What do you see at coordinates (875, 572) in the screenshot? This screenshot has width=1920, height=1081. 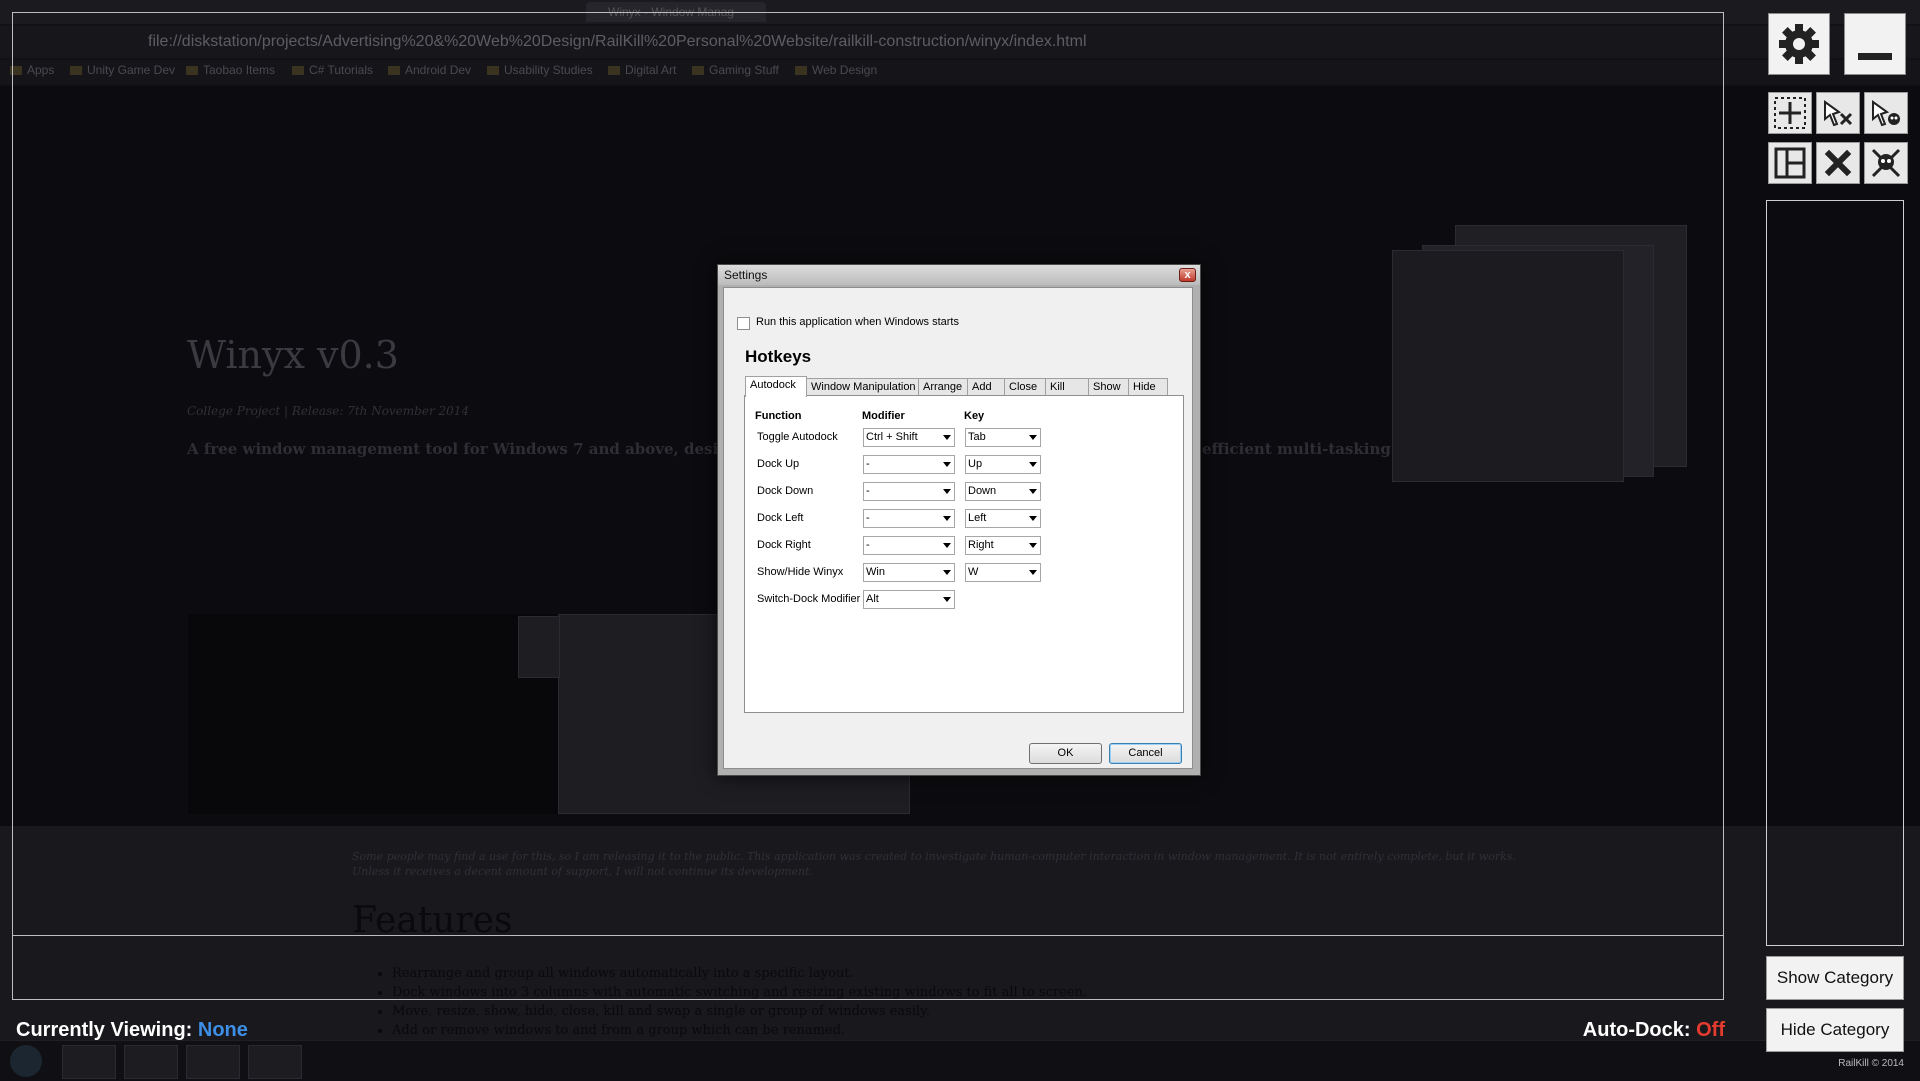 I see `modifier-value: Win` at bounding box center [875, 572].